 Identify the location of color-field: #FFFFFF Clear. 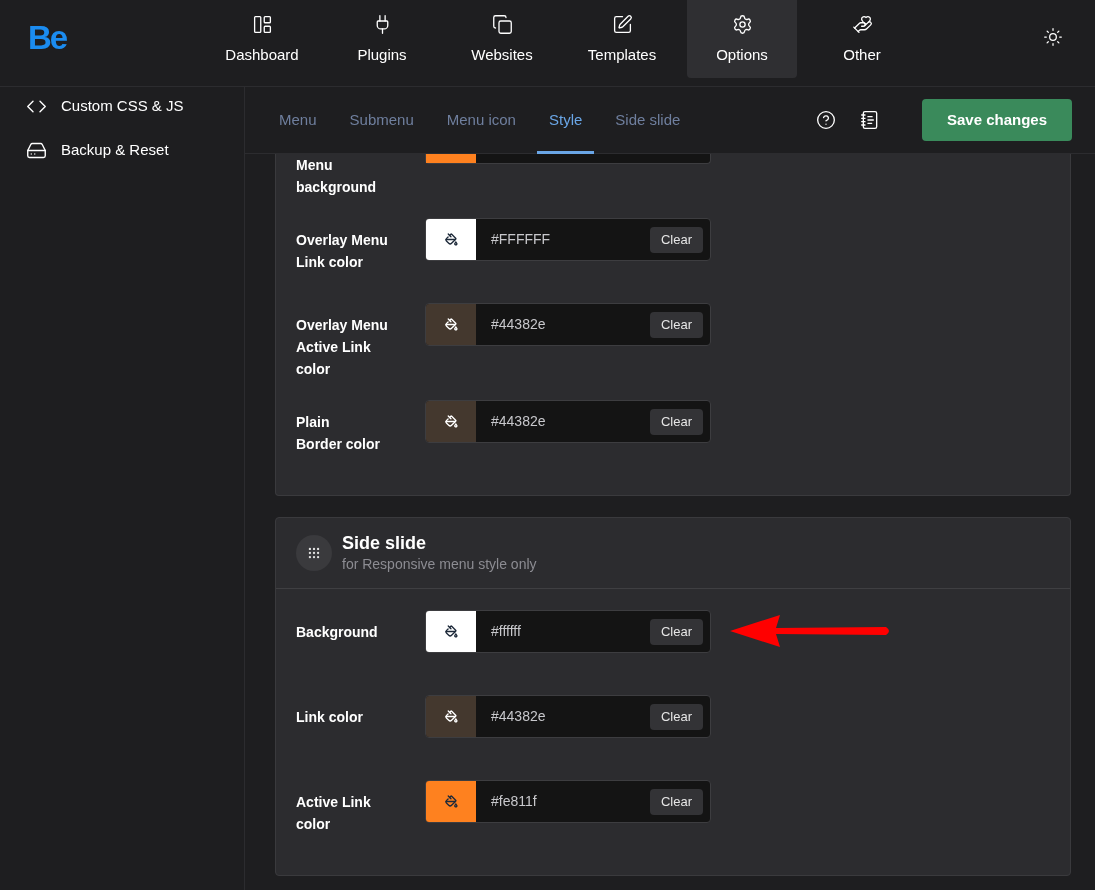
(568, 239).